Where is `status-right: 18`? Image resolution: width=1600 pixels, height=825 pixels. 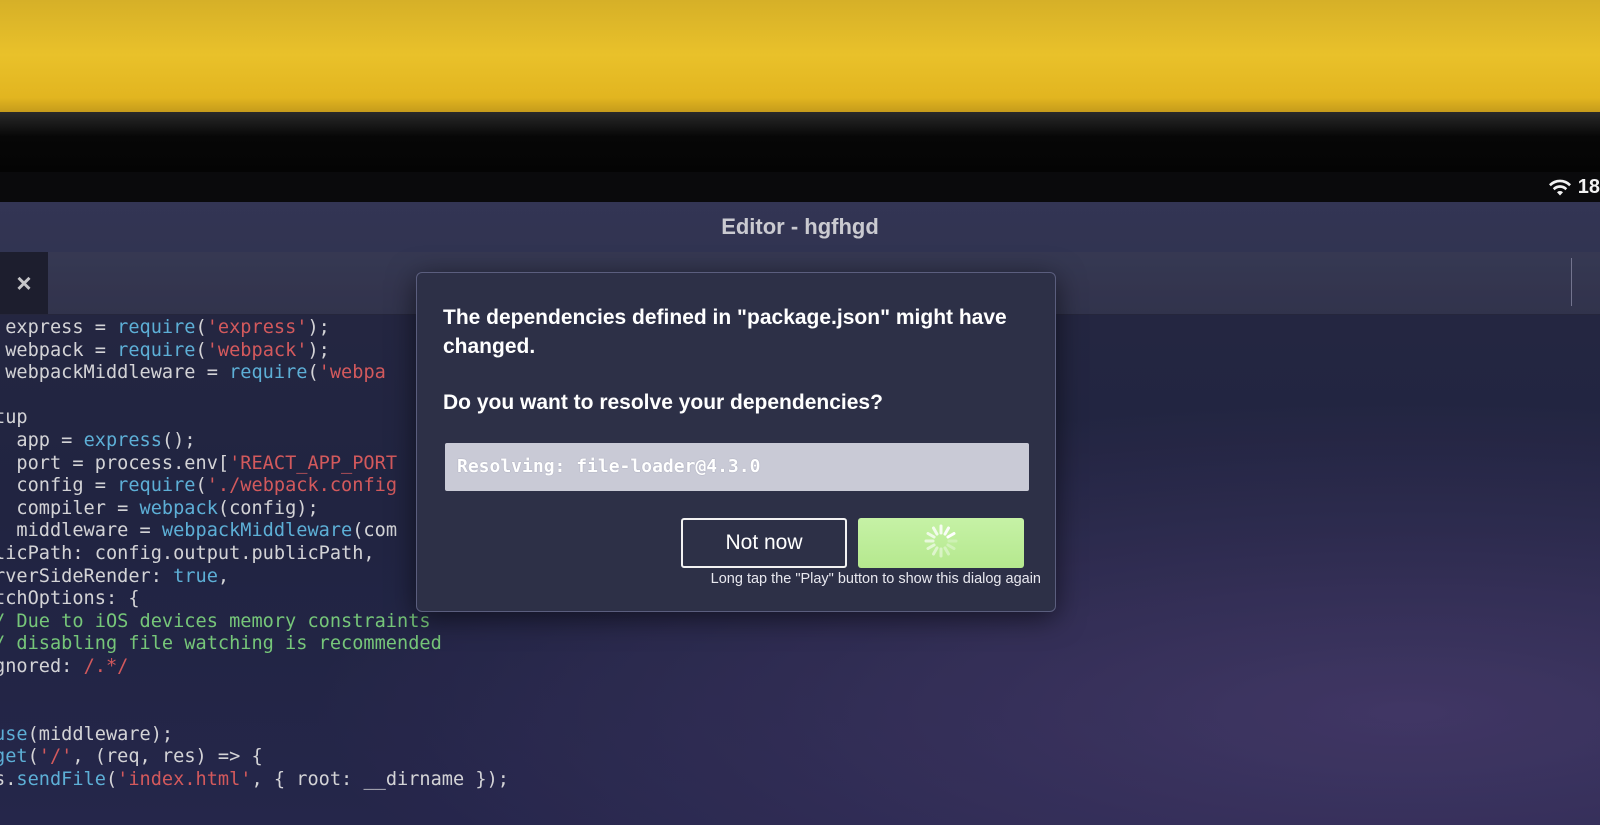 status-right: 18 is located at coordinates (1574, 187).